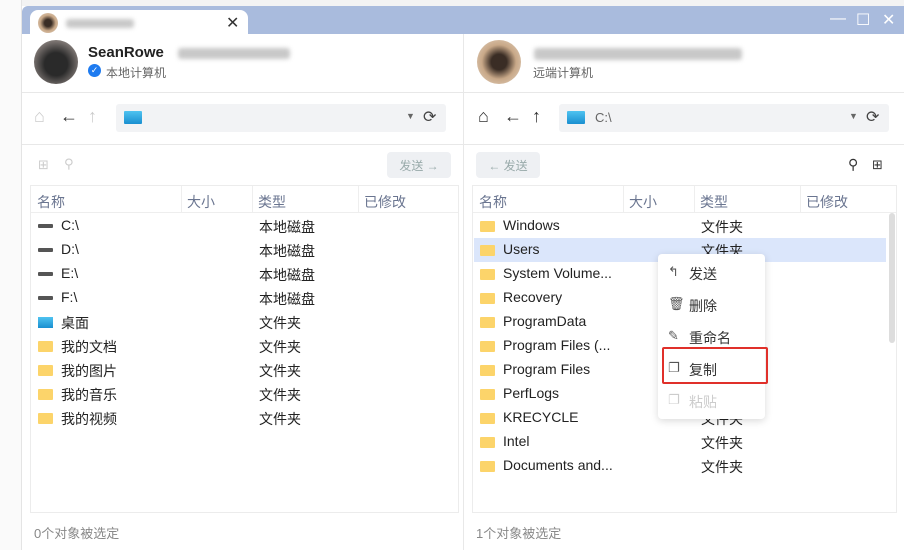 This screenshot has height=550, width=904. What do you see at coordinates (244, 212) in the screenshot?
I see `header-divider` at bounding box center [244, 212].